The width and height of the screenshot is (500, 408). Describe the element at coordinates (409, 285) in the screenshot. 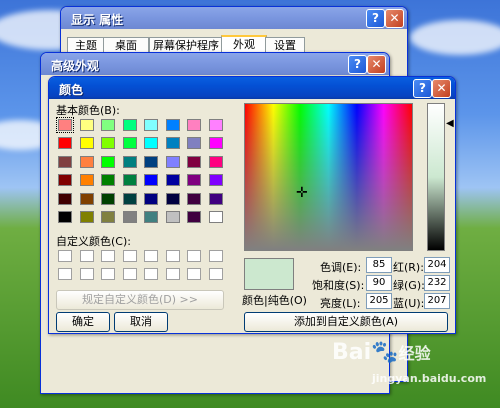

I see `green-label: 绿(G):` at that location.